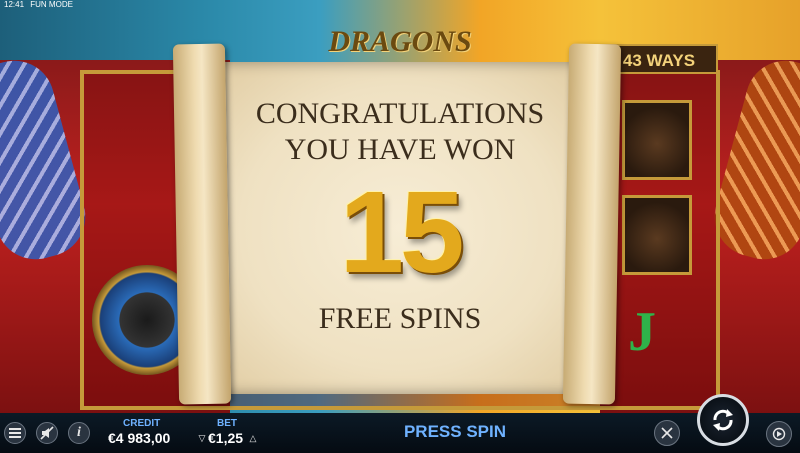  I want to click on autoplay-icon, so click(779, 434).